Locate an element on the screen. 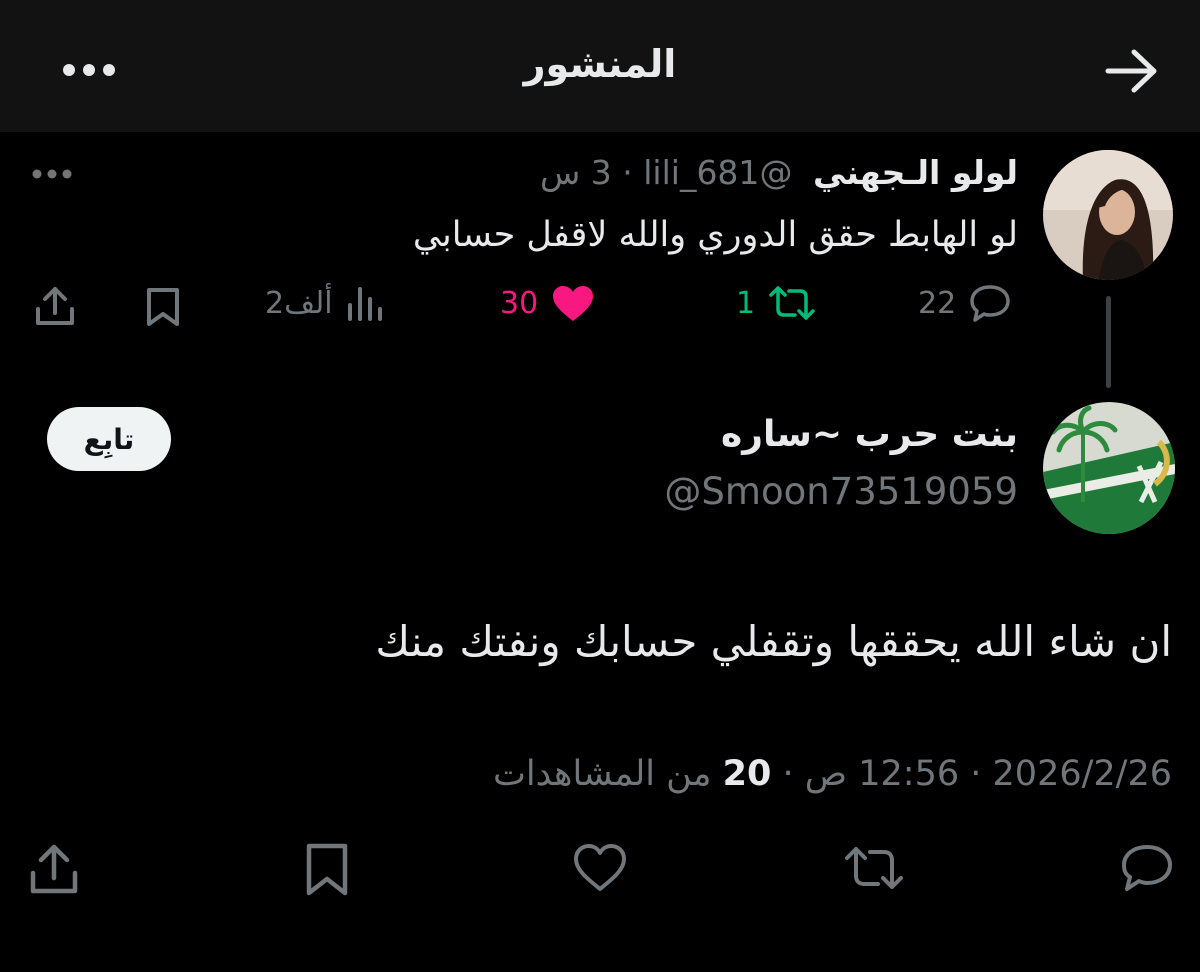 Image resolution: width=1200 pixels, height=972 pixels. tweet-views-count: 20 is located at coordinates (747, 774).